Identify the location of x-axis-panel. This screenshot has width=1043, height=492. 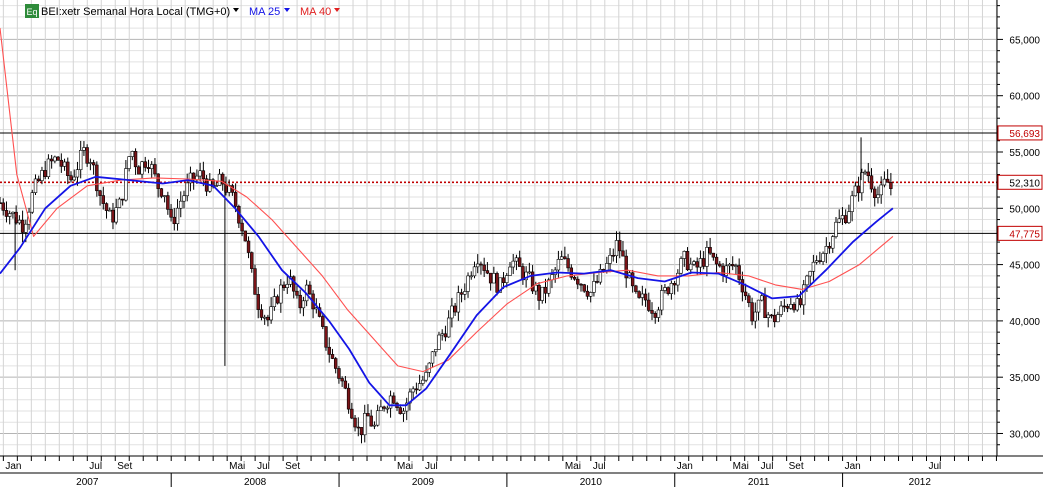
(521, 471).